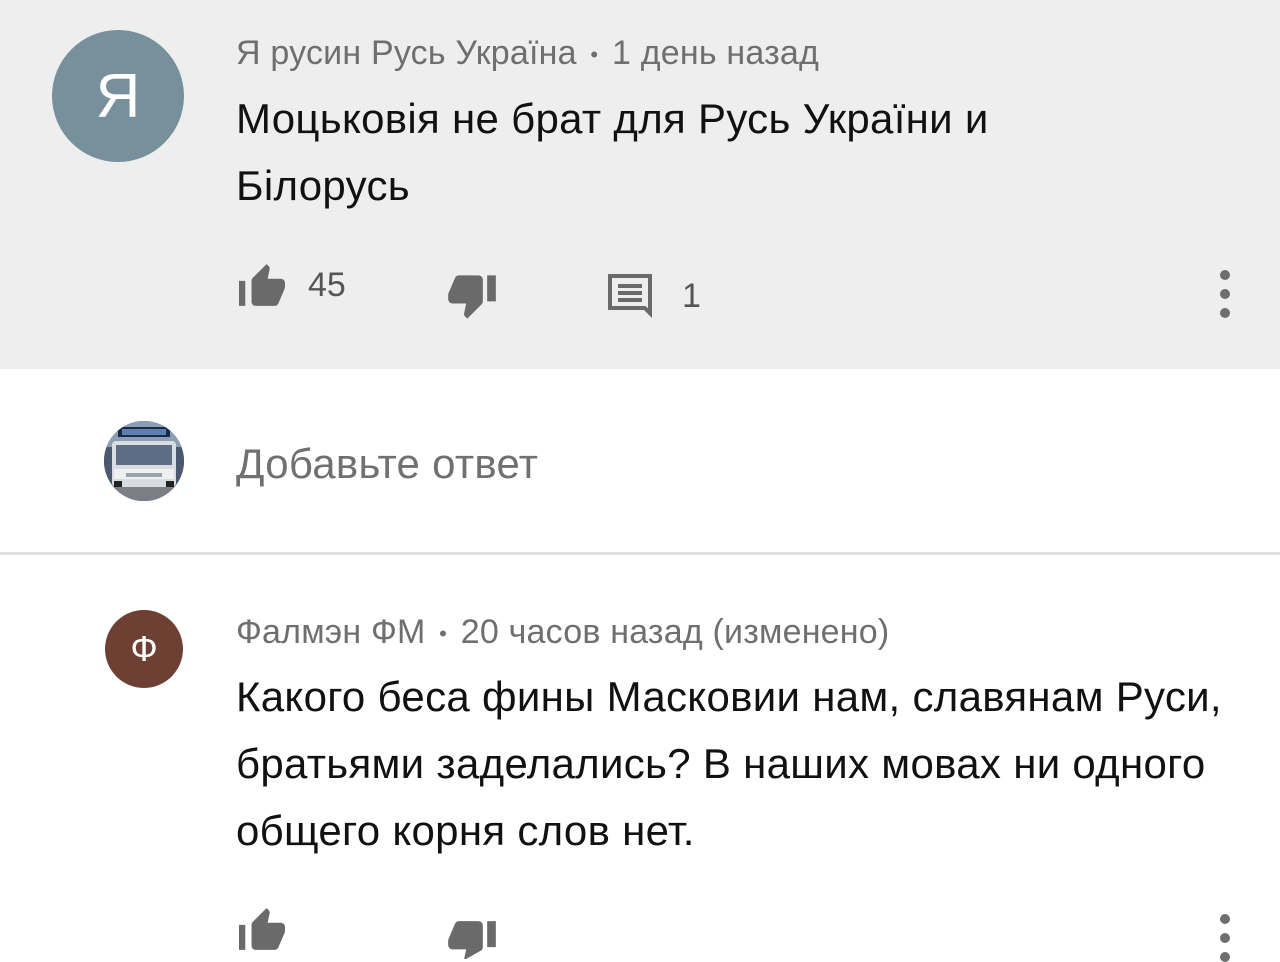 The width and height of the screenshot is (1280, 962). What do you see at coordinates (406, 53) in the screenshot?
I see `author-name: Я русин Русь Україна` at bounding box center [406, 53].